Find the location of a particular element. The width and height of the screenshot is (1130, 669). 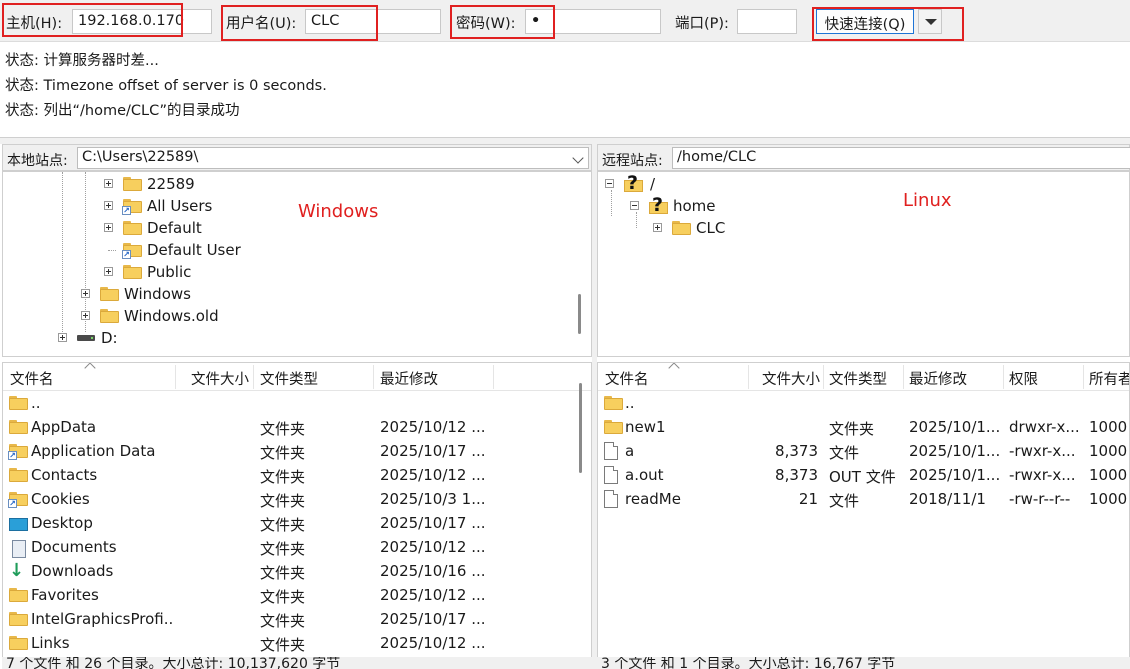

tree-label: Windows.old is located at coordinates (171, 316).